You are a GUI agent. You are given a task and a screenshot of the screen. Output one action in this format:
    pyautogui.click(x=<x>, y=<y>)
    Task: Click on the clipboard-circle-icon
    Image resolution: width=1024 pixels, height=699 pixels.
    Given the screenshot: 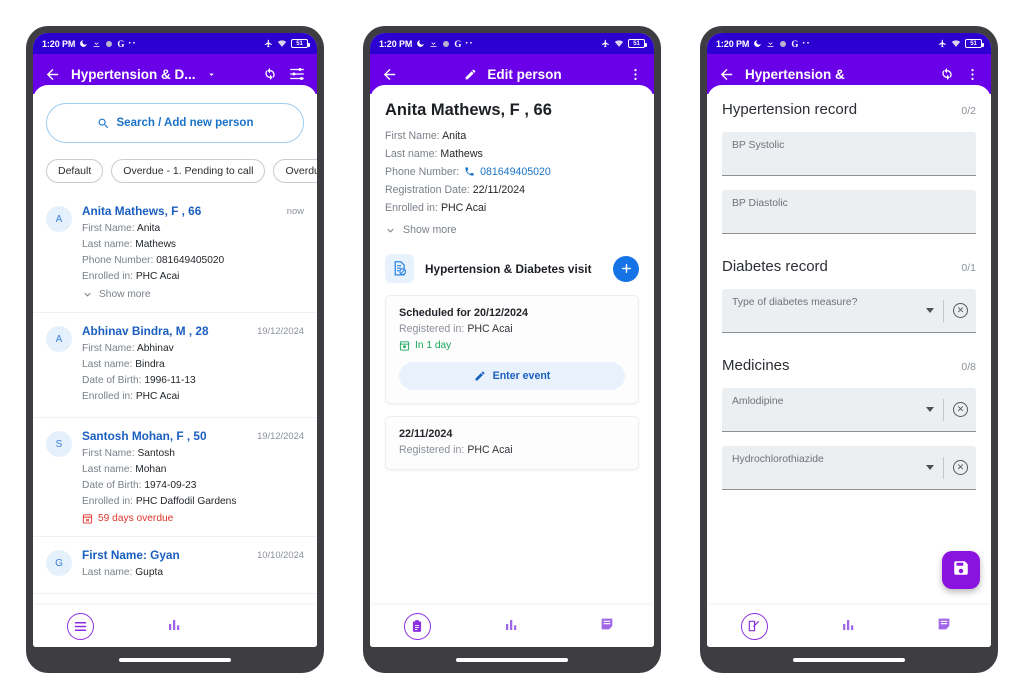 What is the action you would take?
    pyautogui.click(x=417, y=626)
    